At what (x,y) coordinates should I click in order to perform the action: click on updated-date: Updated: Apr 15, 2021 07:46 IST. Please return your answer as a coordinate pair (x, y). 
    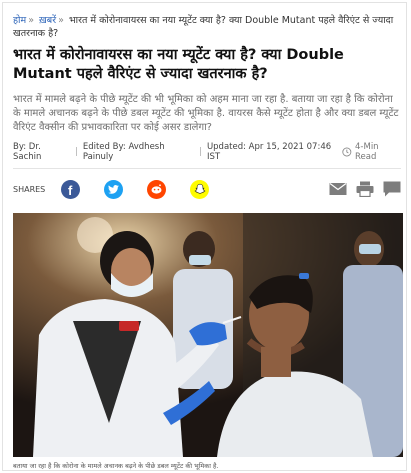
    Looking at the image, I should click on (269, 152).